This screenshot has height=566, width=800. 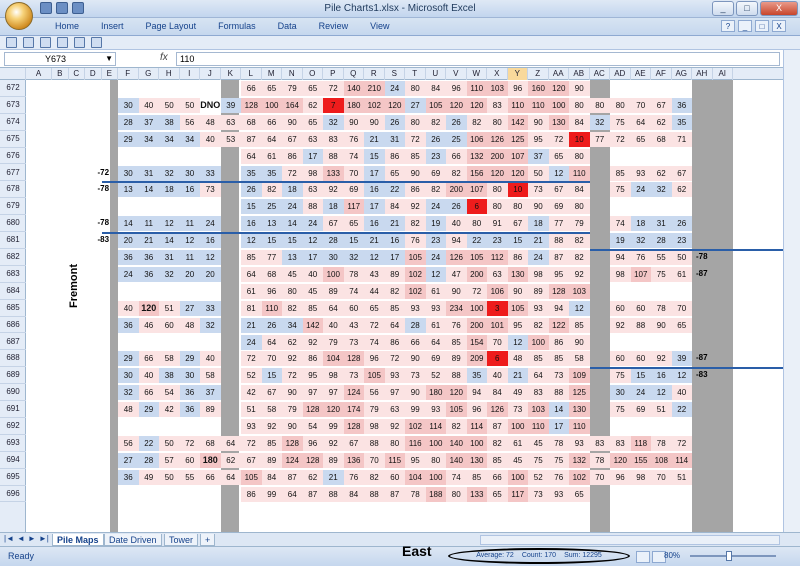 I want to click on cell-y684: 90, so click(x=517, y=291).